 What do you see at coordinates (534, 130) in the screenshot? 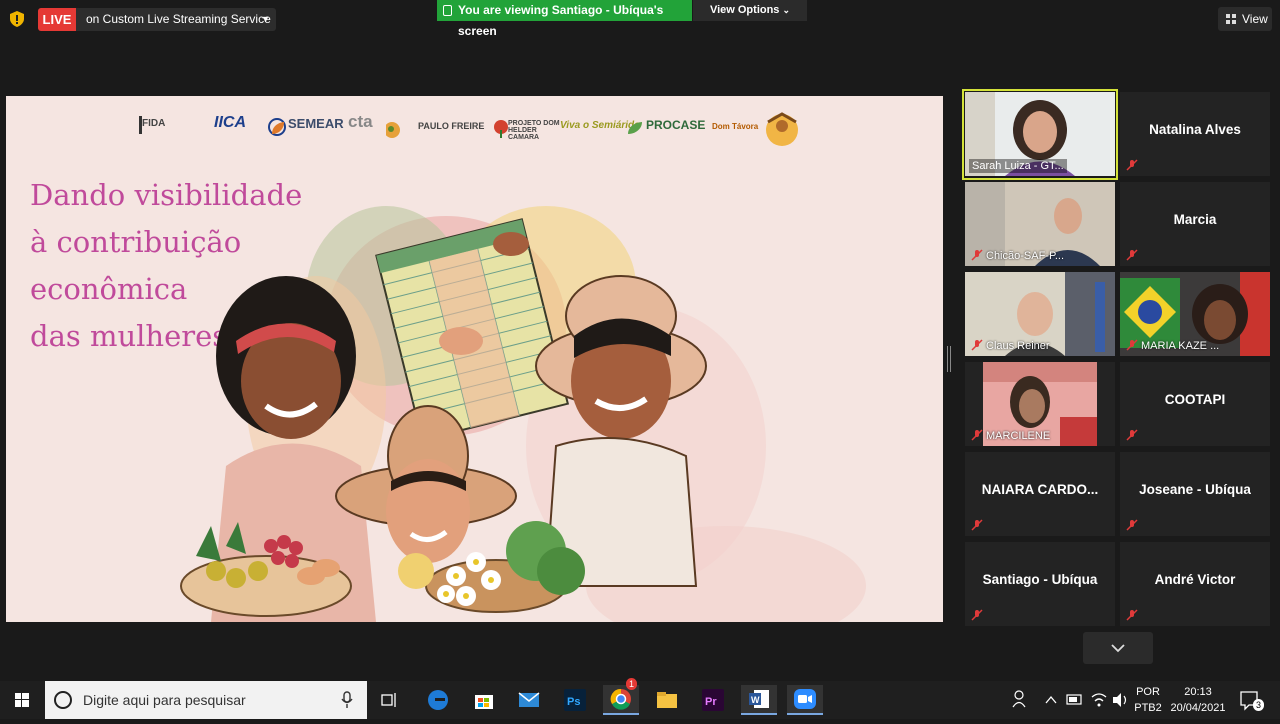
I see `logo-dom-helder: PROJETO DOM HELDER CAMARA` at bounding box center [534, 130].